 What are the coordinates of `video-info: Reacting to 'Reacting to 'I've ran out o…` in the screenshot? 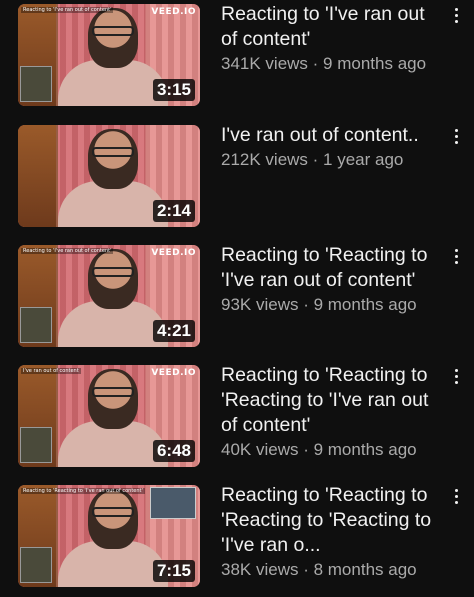 It's located at (332, 279).